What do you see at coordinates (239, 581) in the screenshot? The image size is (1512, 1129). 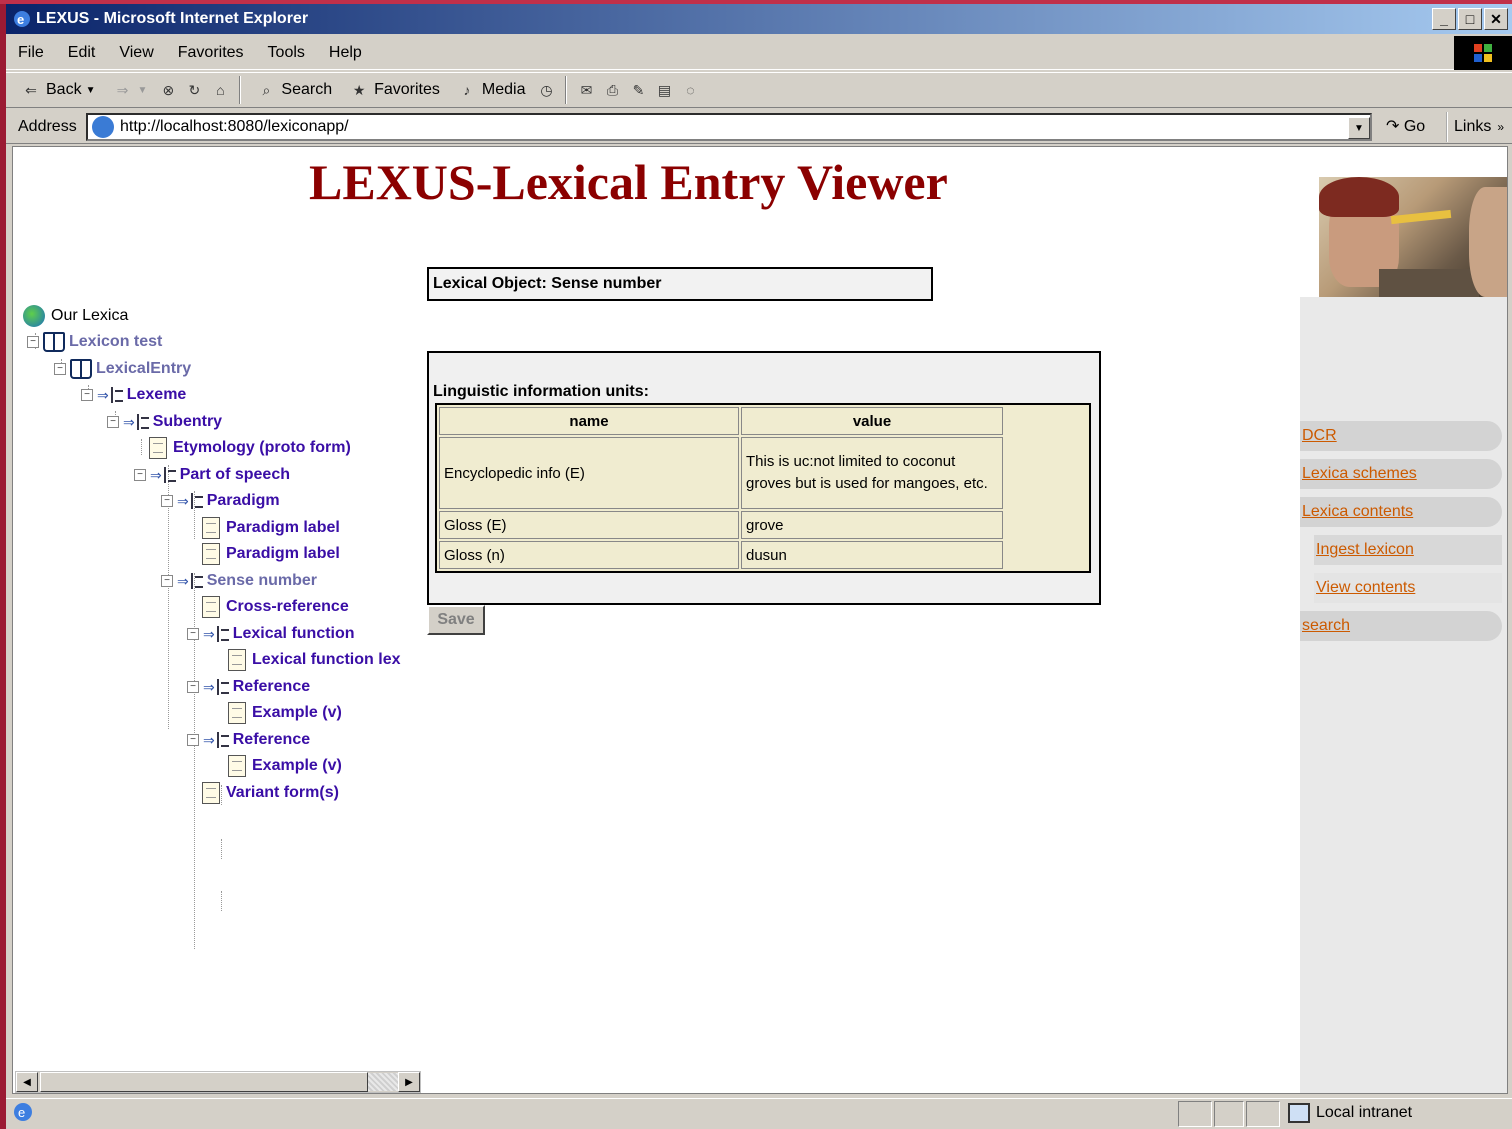 I see `tree-node-sense-number: − ⇒ Sense number` at bounding box center [239, 581].